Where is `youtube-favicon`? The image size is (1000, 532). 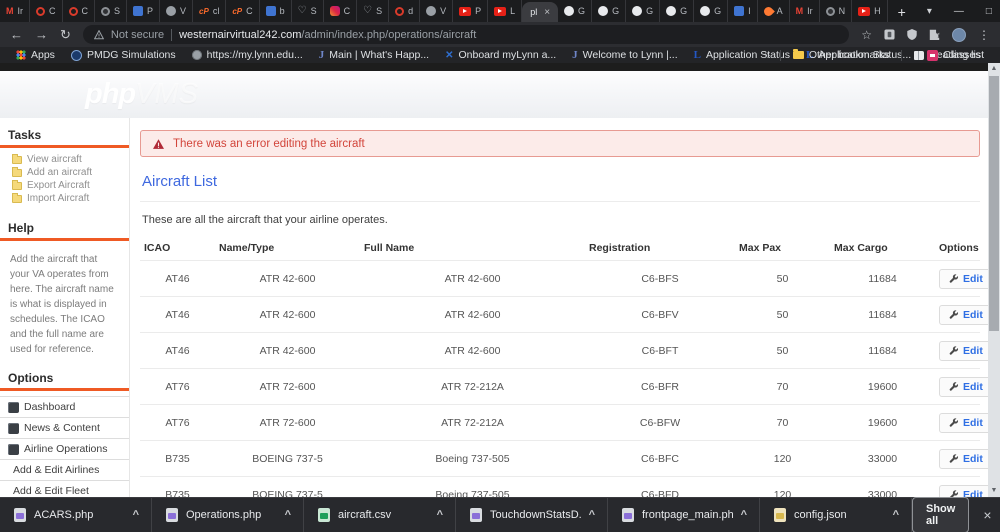
youtube-favicon is located at coordinates (864, 11).